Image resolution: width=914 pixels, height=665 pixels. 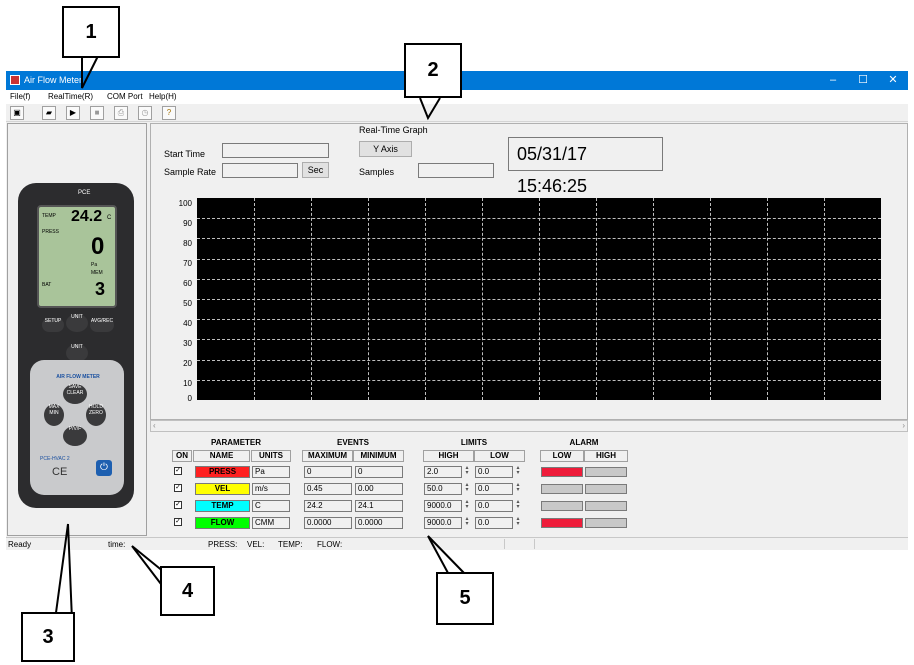 What do you see at coordinates (465, 598) in the screenshot?
I see `callout-5: 5` at bounding box center [465, 598].